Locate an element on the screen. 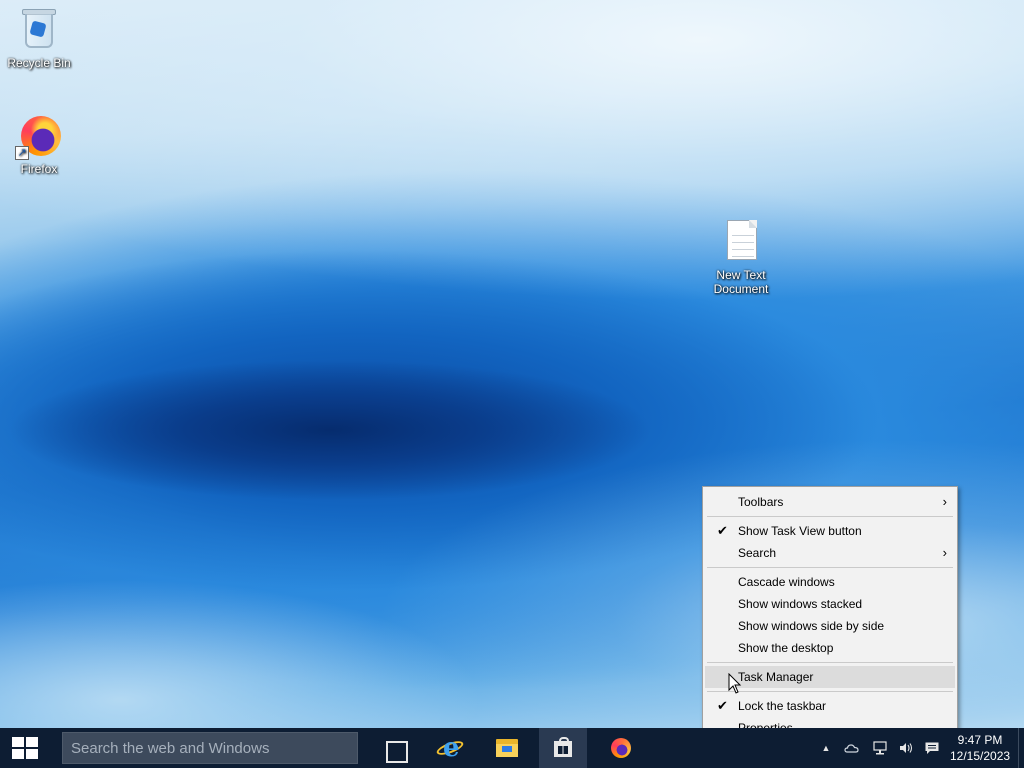 The image size is (1024, 768). mouse-cursor-icon is located at coordinates (735, 683).